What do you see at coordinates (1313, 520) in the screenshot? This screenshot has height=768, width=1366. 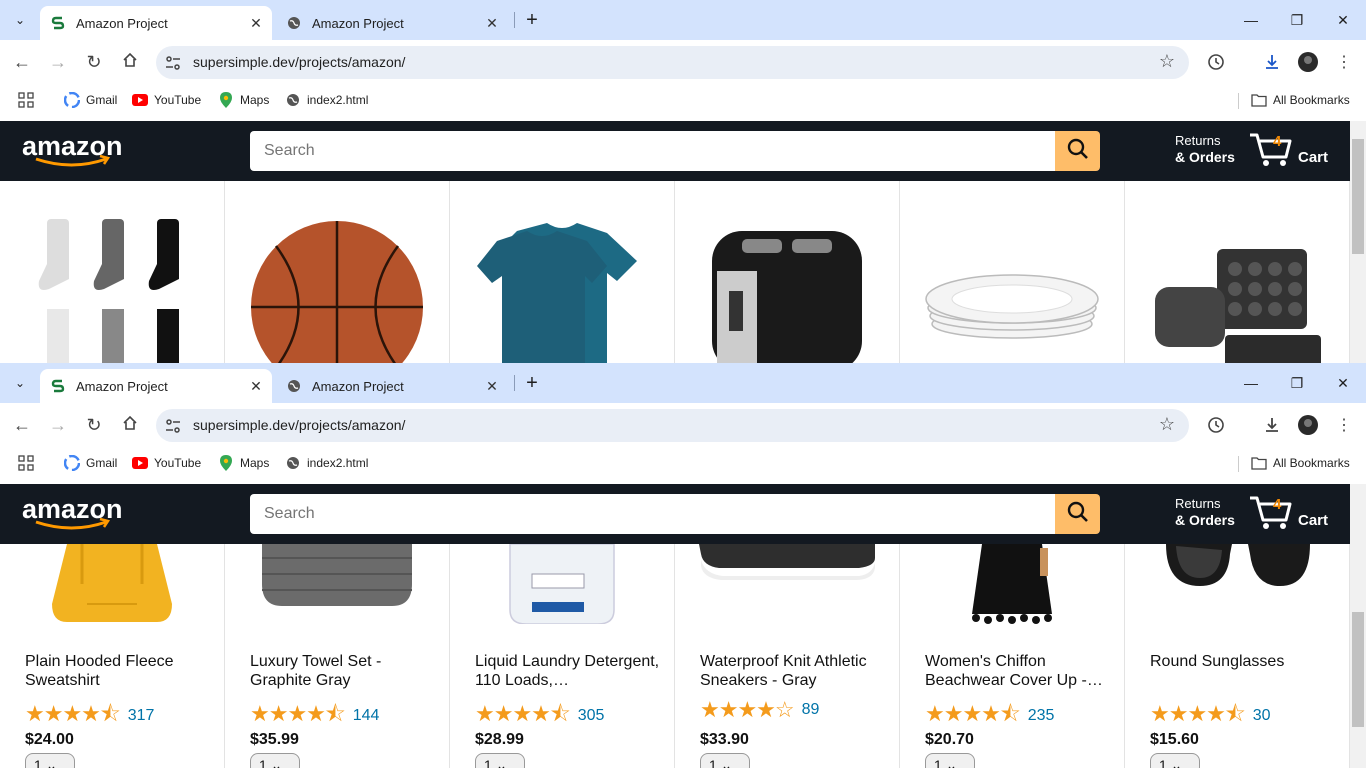 I see `cart-label: Cart` at bounding box center [1313, 520].